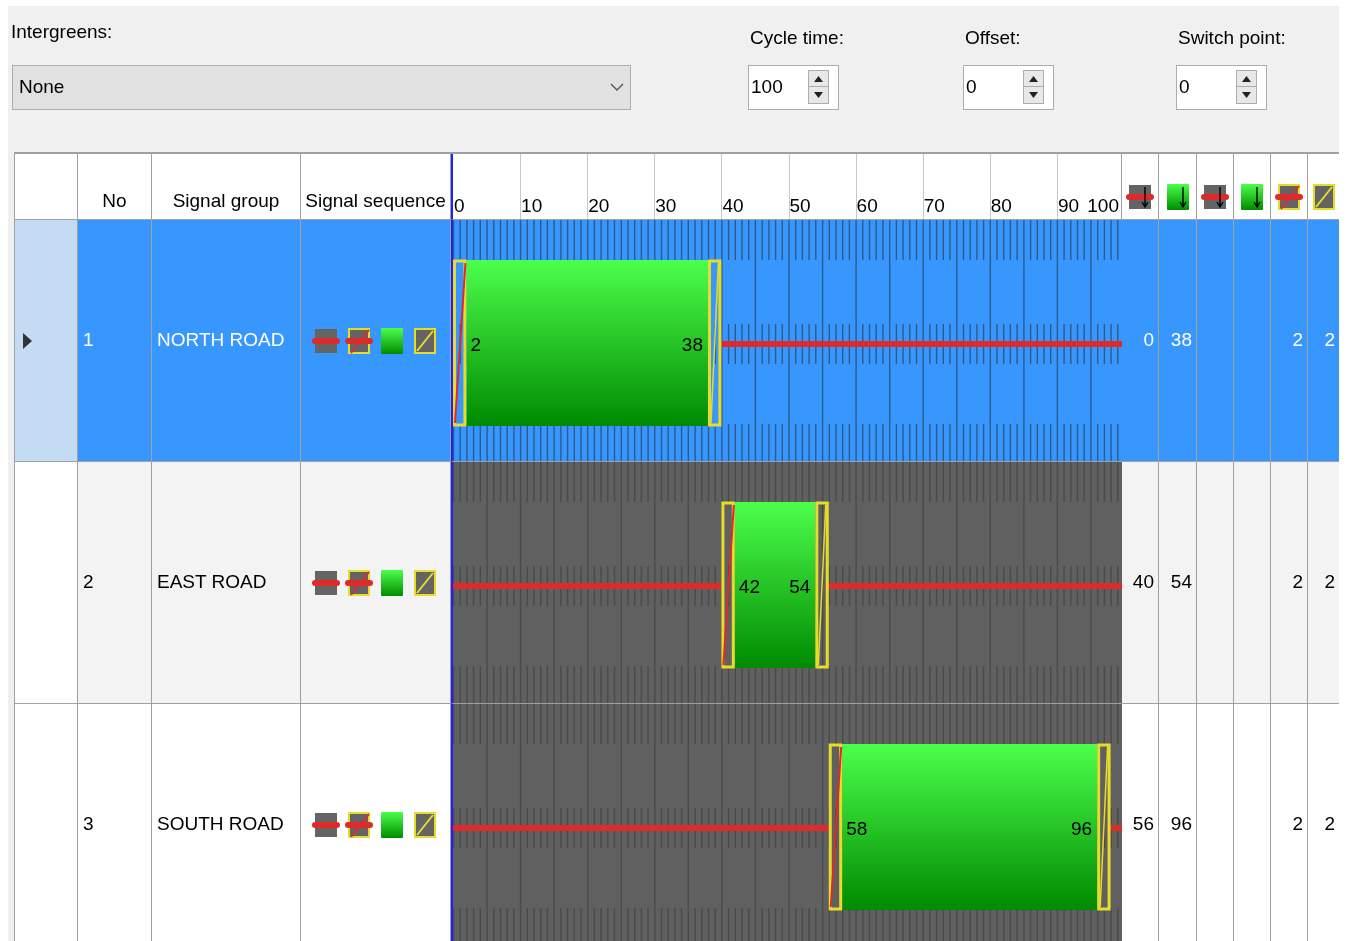 This screenshot has height=941, width=1349. What do you see at coordinates (475, 344) in the screenshot?
I see `start-time-label: 2` at bounding box center [475, 344].